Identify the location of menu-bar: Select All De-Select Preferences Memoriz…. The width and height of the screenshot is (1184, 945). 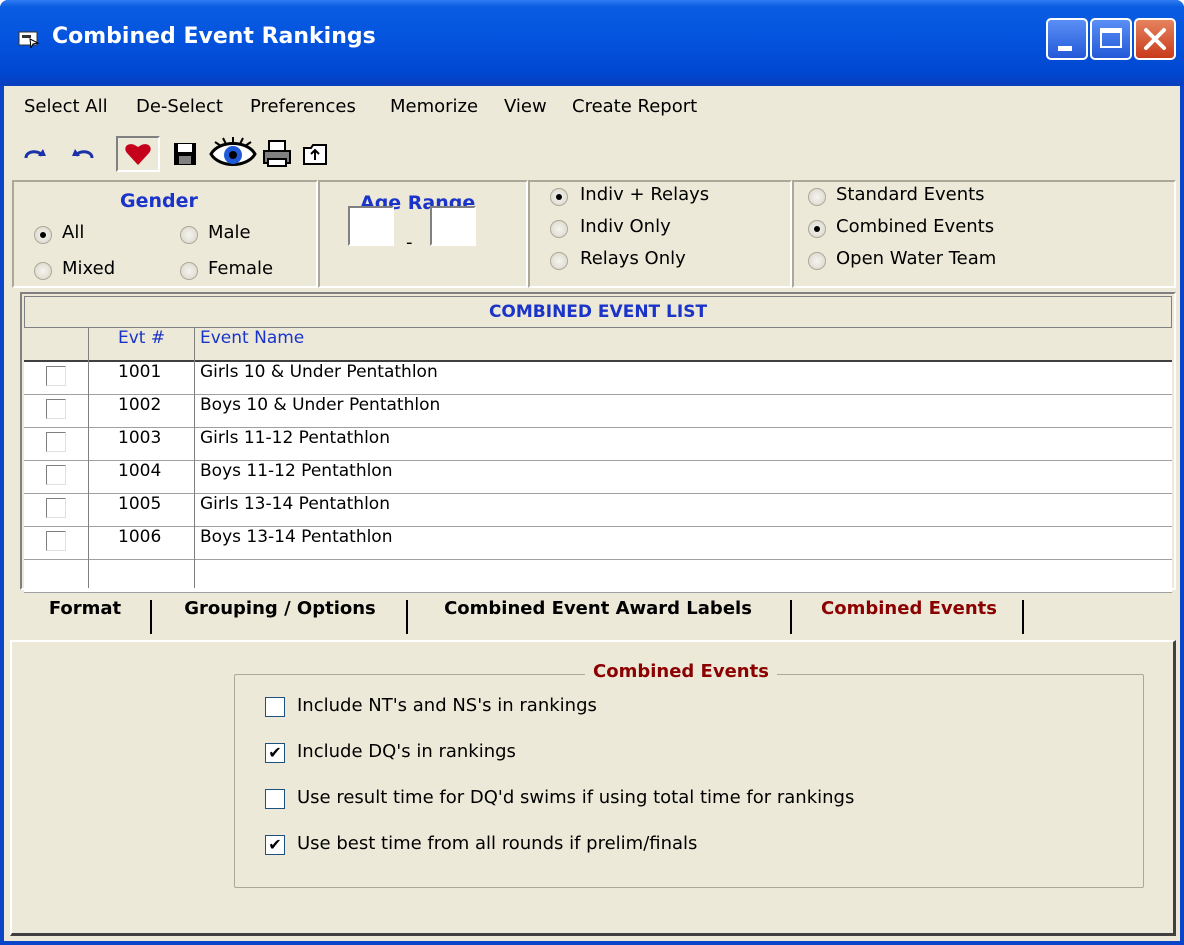
(592, 109).